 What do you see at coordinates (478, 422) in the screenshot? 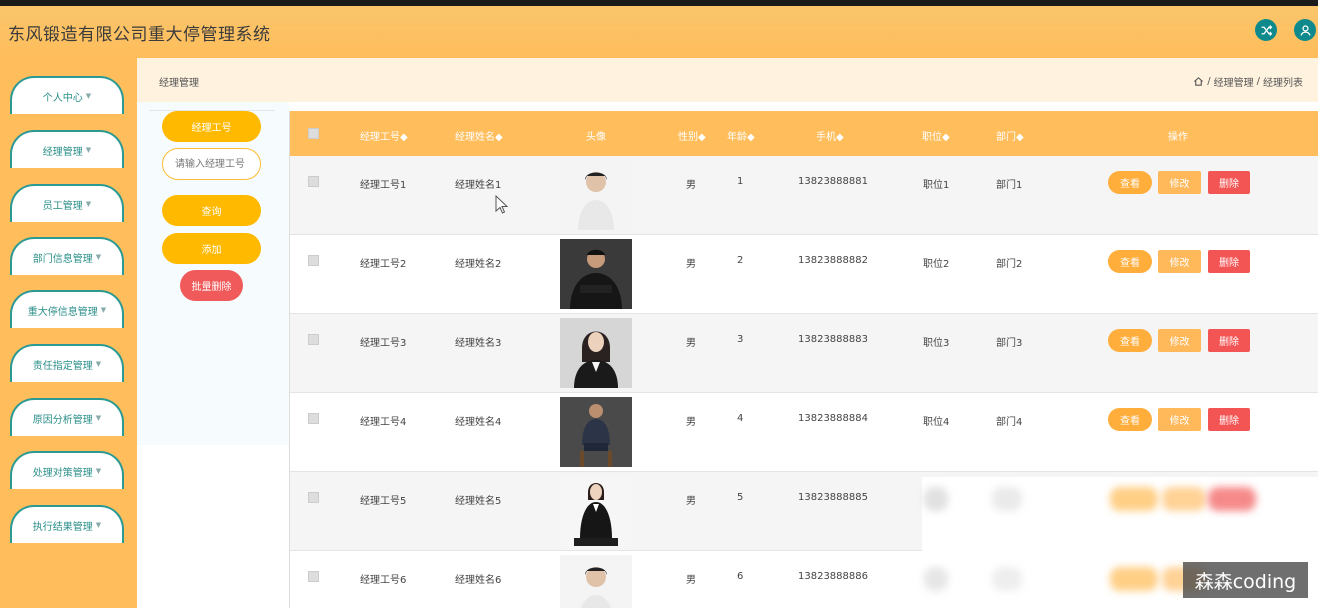
I see `cell-manager-name: 经理姓名4` at bounding box center [478, 422].